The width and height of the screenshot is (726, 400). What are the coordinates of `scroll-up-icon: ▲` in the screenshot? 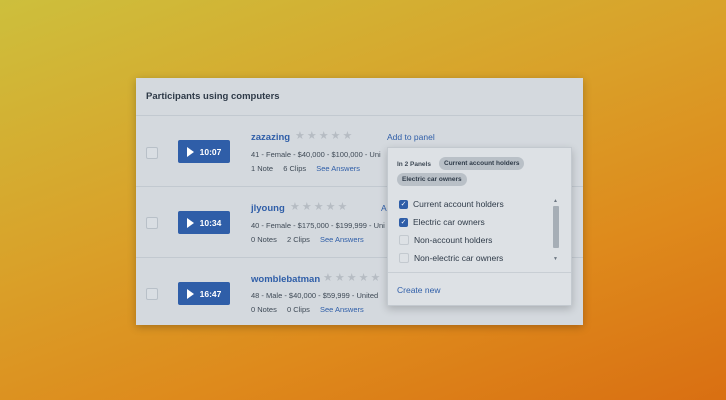 It's located at (555, 201).